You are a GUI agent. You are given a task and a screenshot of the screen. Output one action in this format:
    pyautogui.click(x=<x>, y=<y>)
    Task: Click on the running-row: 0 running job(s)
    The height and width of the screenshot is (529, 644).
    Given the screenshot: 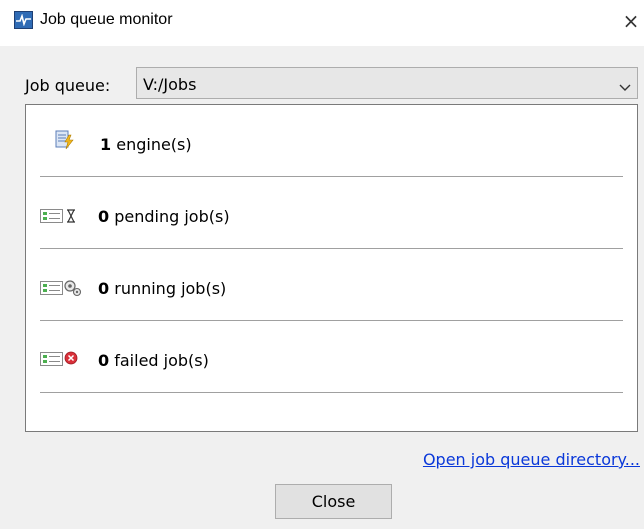 What is the action you would take?
    pyautogui.click(x=331, y=285)
    